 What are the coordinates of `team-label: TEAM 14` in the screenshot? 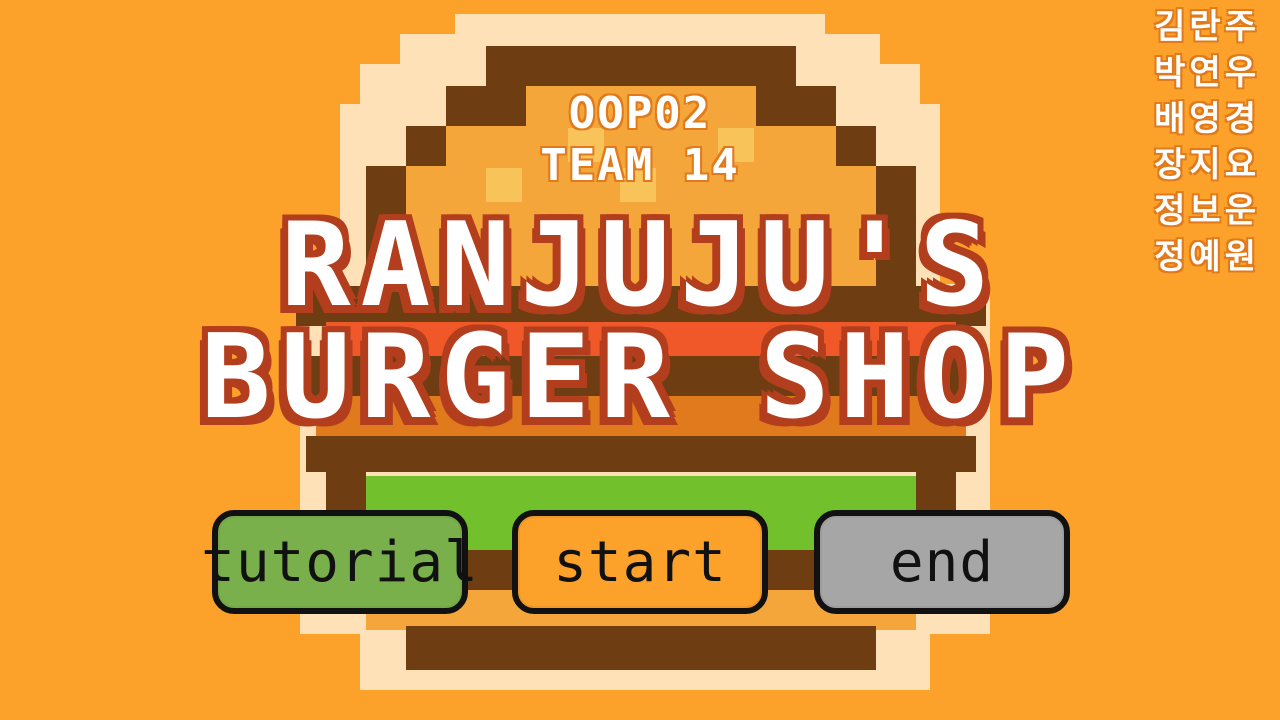 It's located at (640, 165).